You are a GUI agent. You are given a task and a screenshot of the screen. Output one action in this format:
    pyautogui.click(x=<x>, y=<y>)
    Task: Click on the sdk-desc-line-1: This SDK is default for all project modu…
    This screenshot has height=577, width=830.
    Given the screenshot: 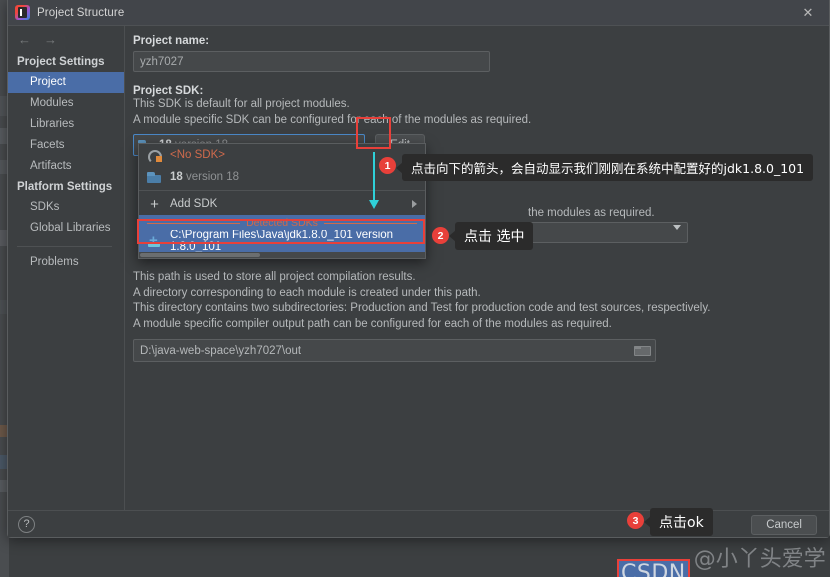 What is the action you would take?
    pyautogui.click(x=241, y=104)
    